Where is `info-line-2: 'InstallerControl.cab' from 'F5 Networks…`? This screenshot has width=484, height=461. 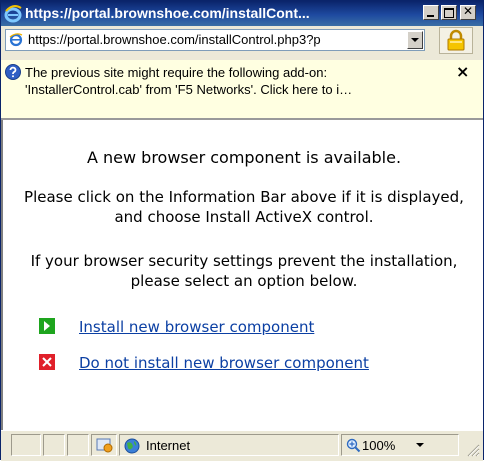 info-line-2: 'InstallerControl.cab' from 'F5 Networks… is located at coordinates (189, 89).